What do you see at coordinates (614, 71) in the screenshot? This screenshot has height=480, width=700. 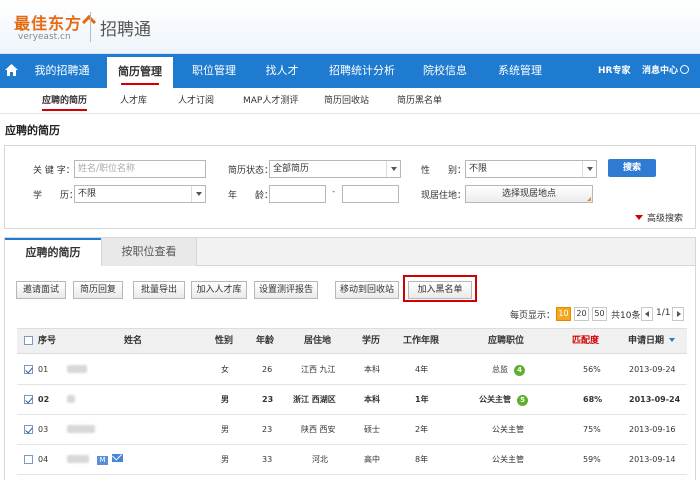 I see `hr-expert-link: HR专家` at bounding box center [614, 71].